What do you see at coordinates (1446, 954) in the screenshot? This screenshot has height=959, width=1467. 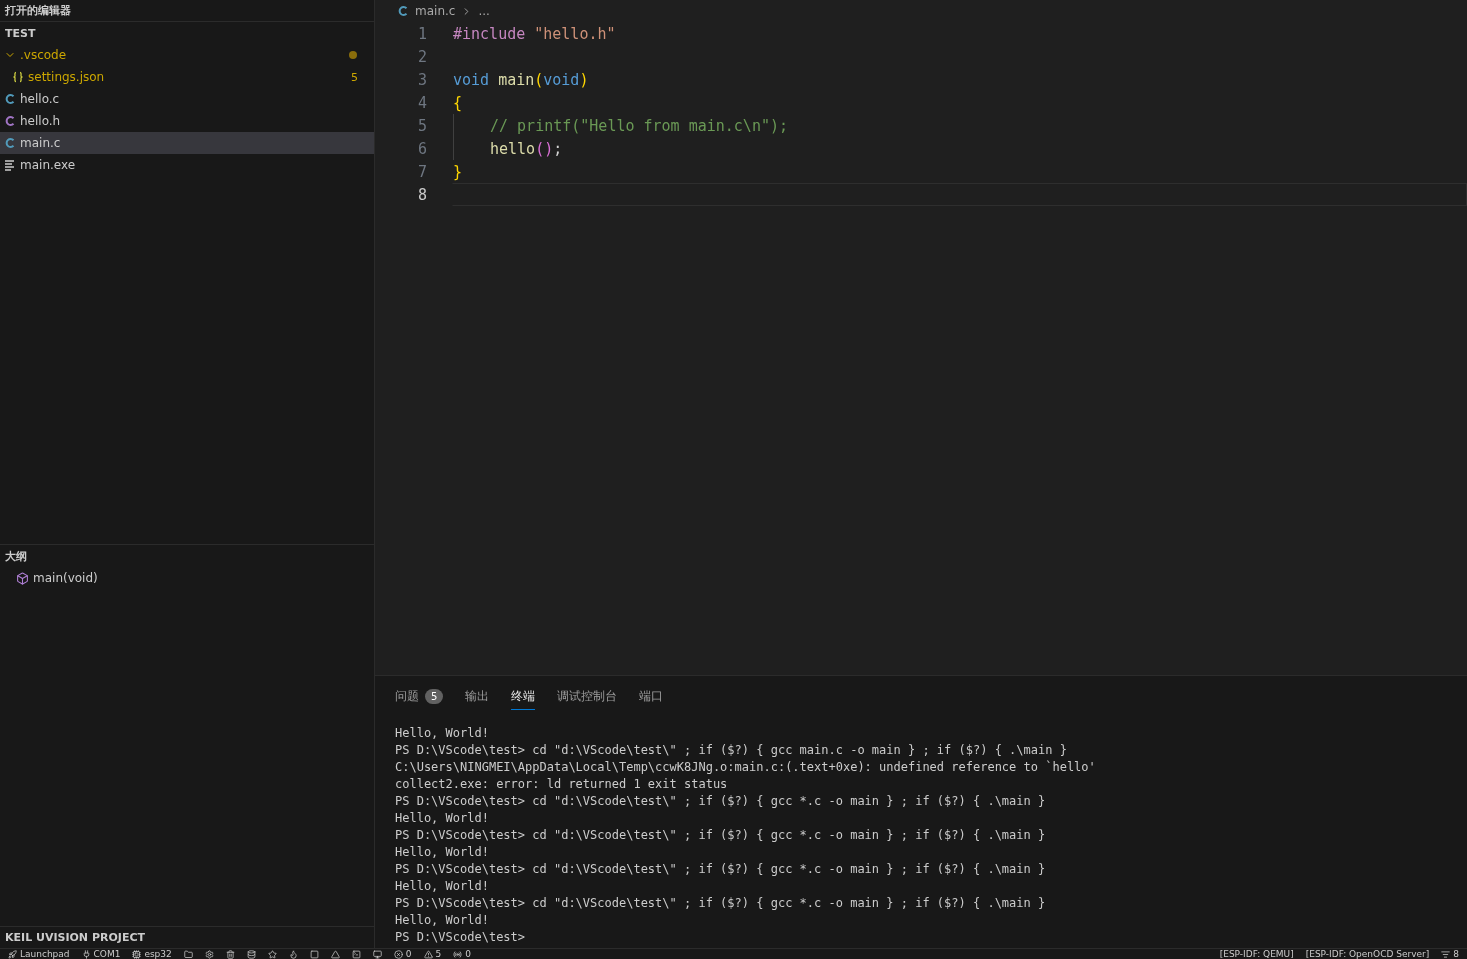 I see `list-icon` at bounding box center [1446, 954].